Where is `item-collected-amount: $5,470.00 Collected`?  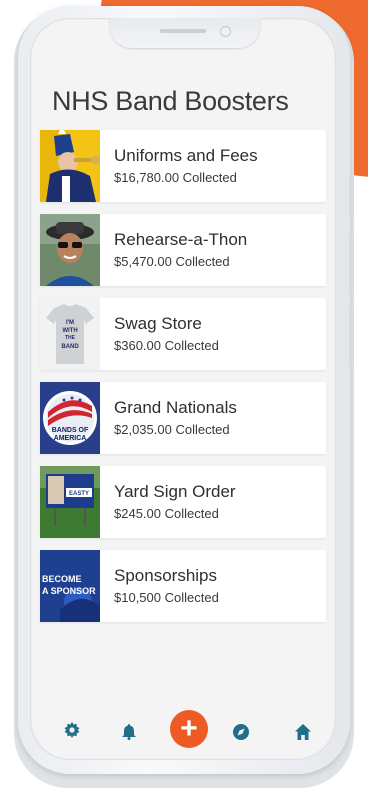 item-collected-amount: $5,470.00 Collected is located at coordinates (172, 261).